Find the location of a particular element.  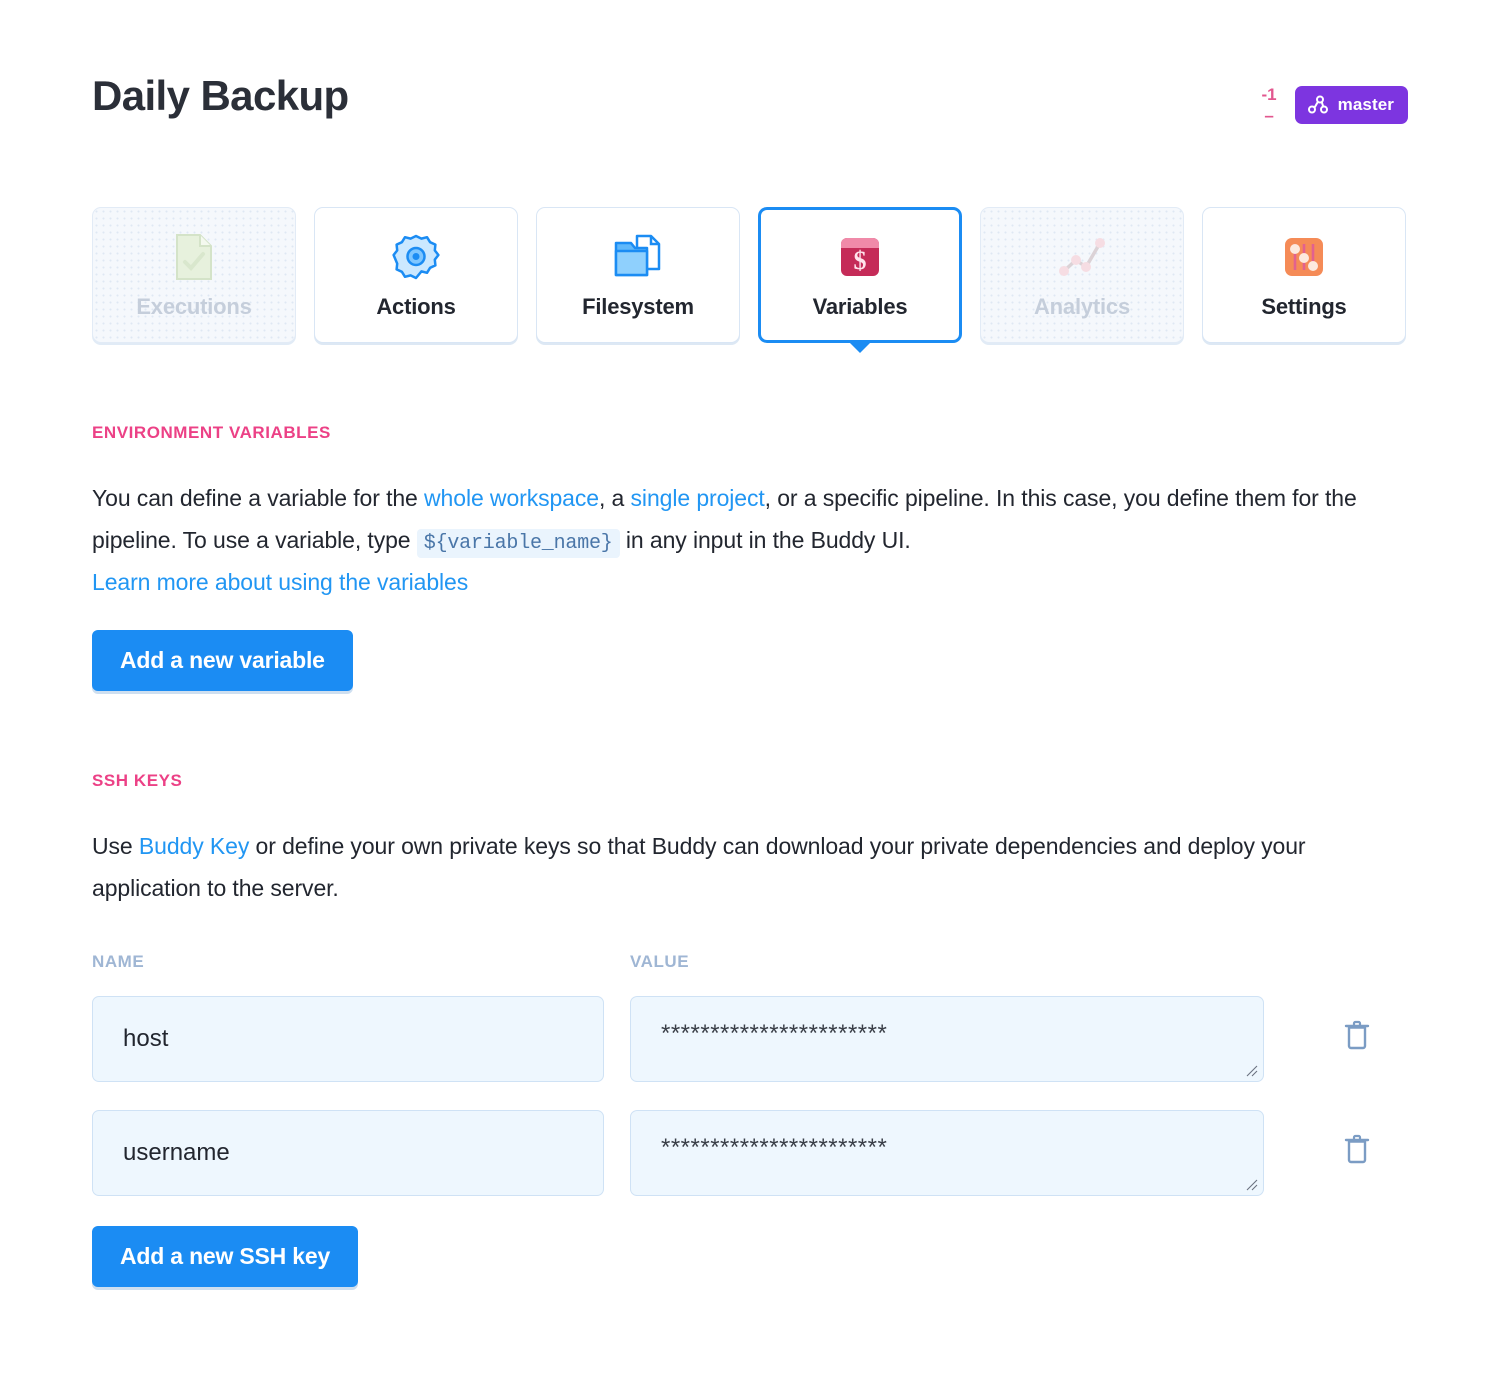

ssh-keys-table: *********************** ************** is located at coordinates (731, 1110).